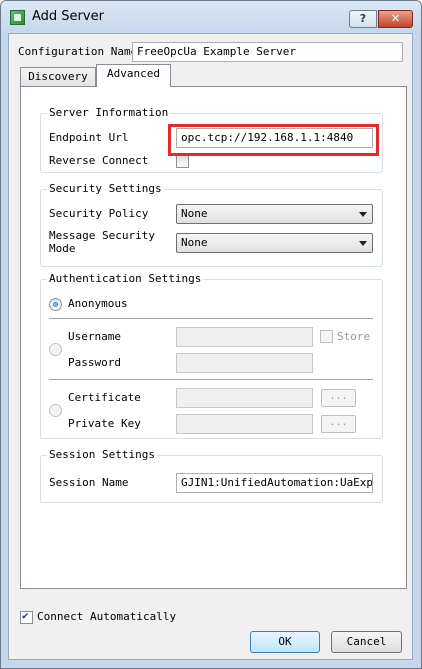  I want to click on security-policy-label: Security Policy, so click(99, 213).